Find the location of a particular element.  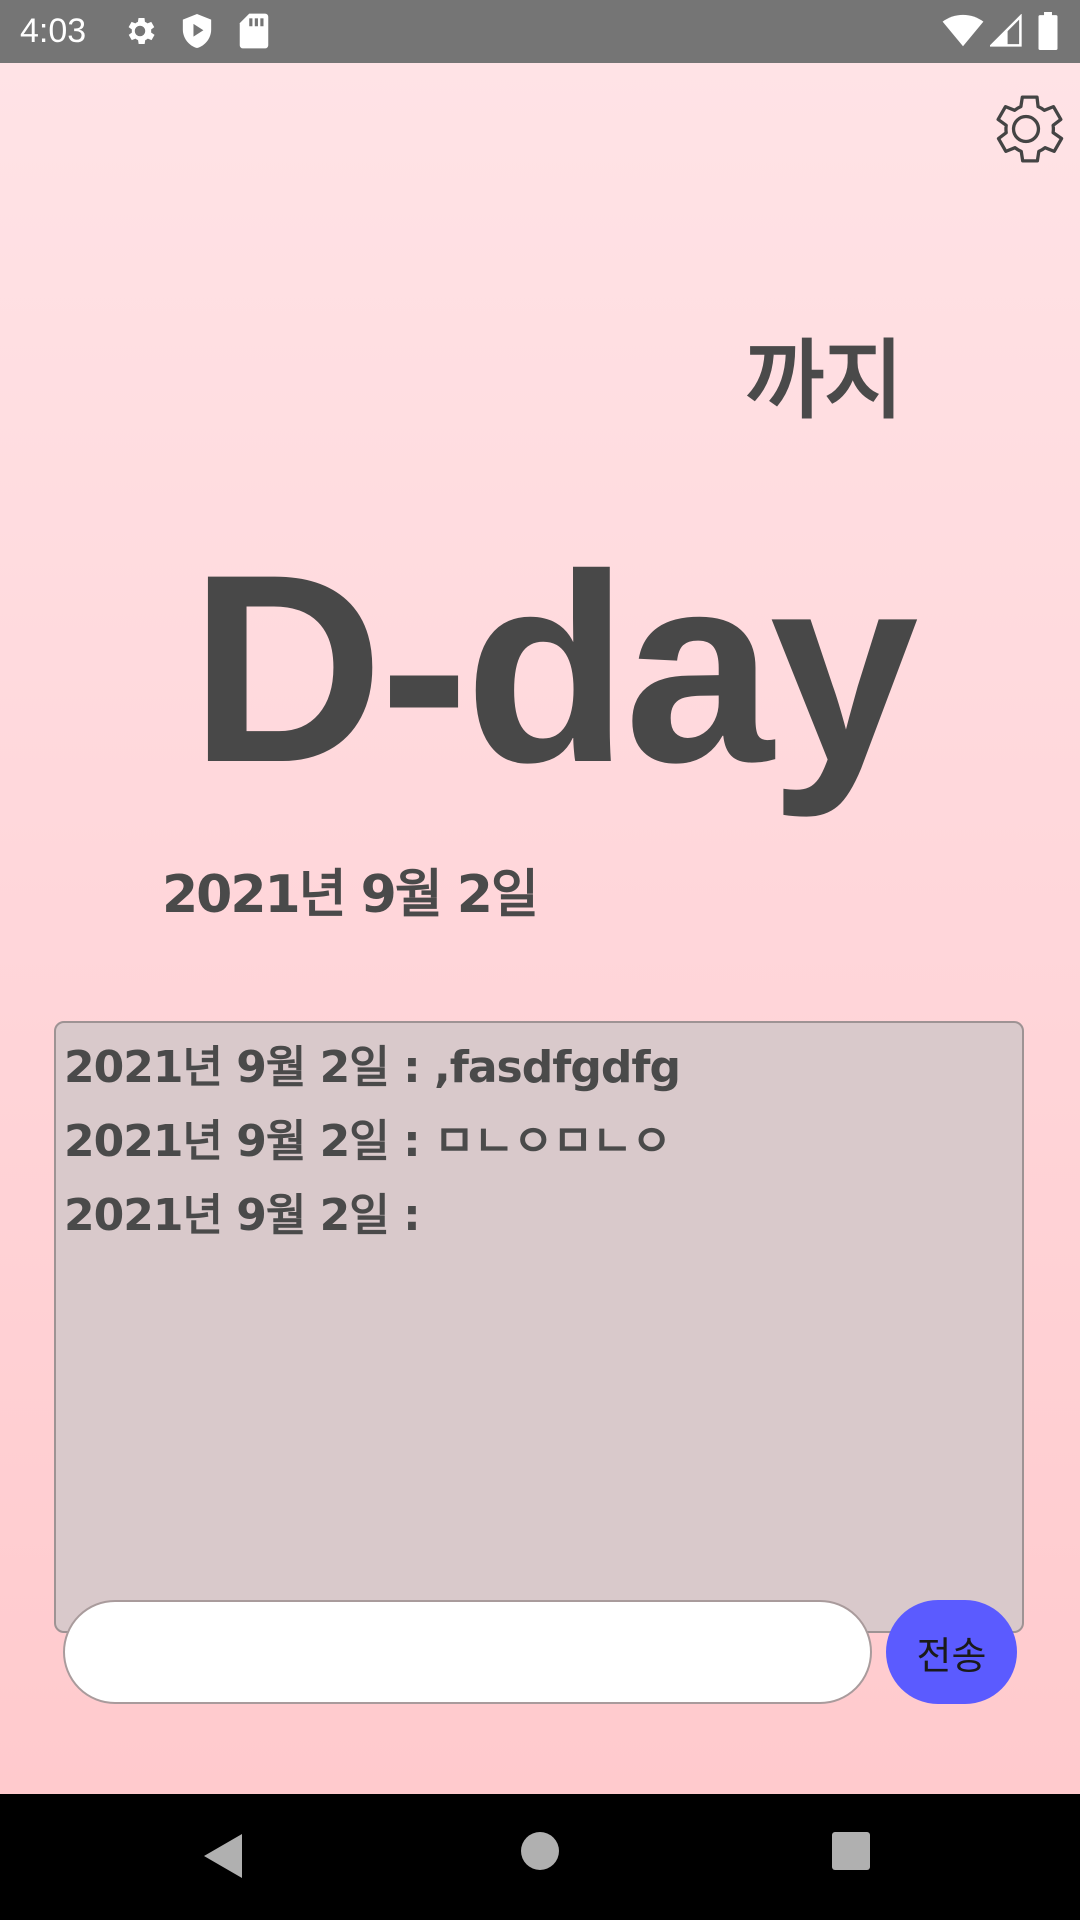

battery-icon is located at coordinates (1048, 33).